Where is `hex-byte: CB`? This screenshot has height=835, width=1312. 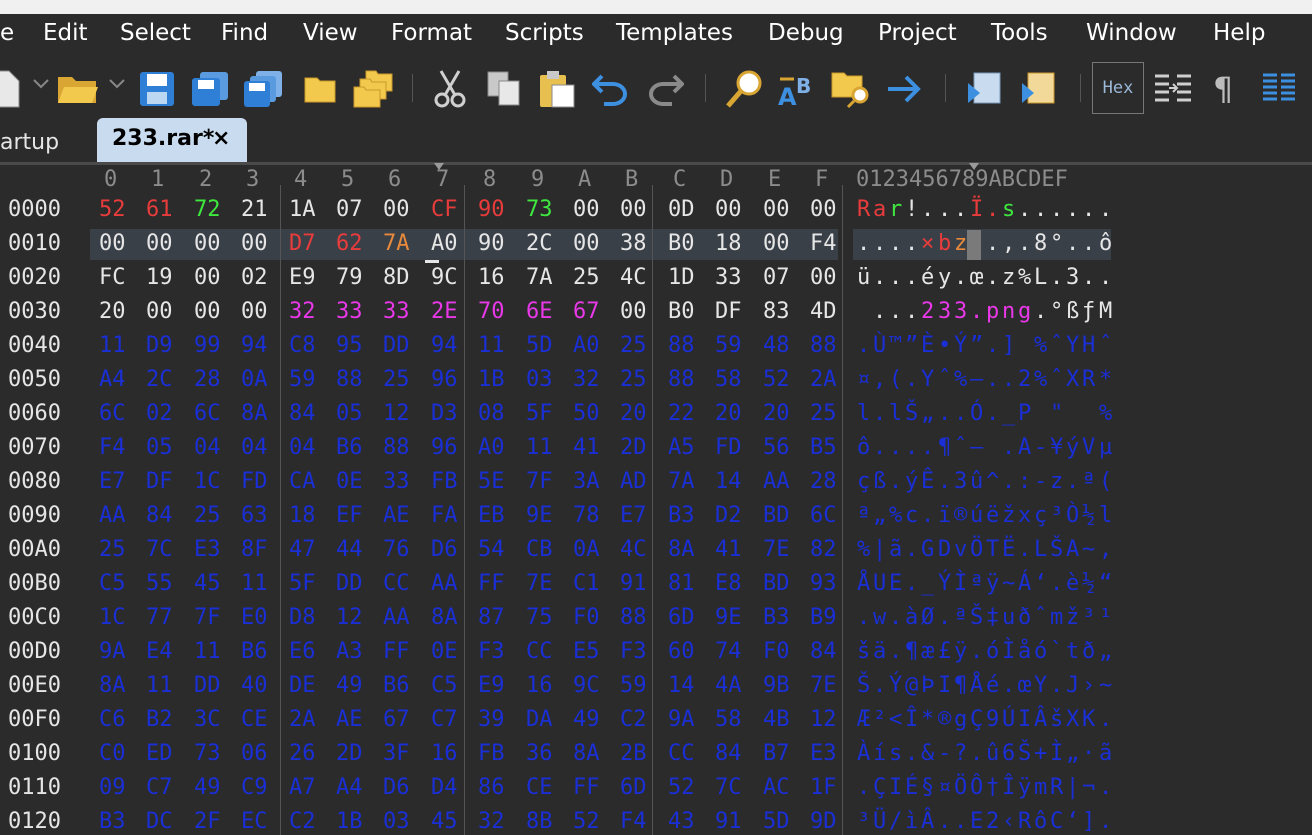 hex-byte: CB is located at coordinates (539, 549).